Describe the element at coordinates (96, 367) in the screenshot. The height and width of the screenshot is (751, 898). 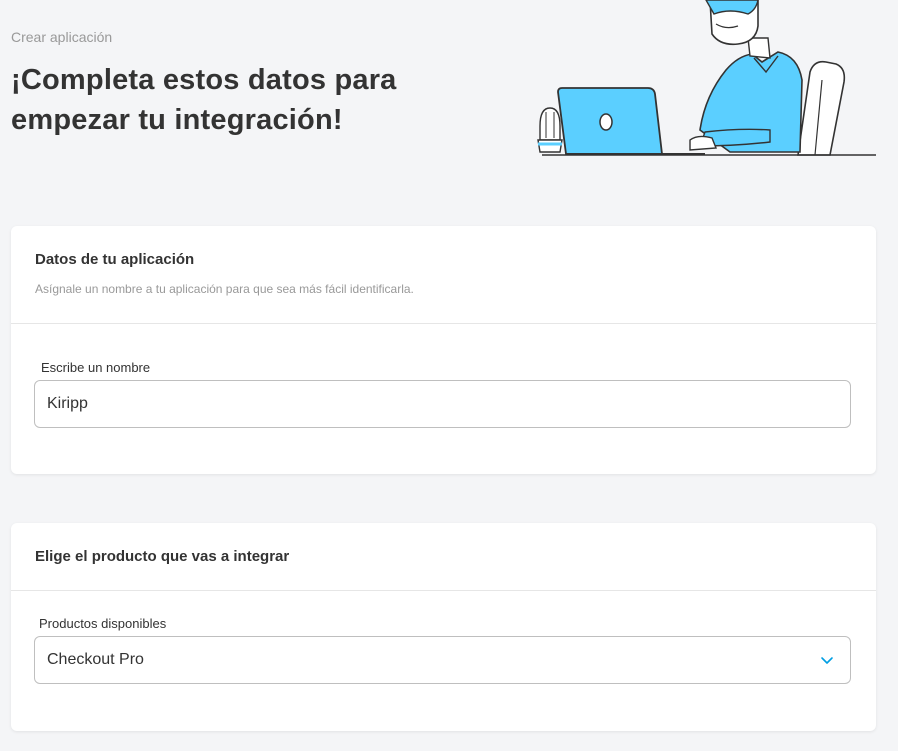
I see `app-name-label: Escribe un nombre` at that location.